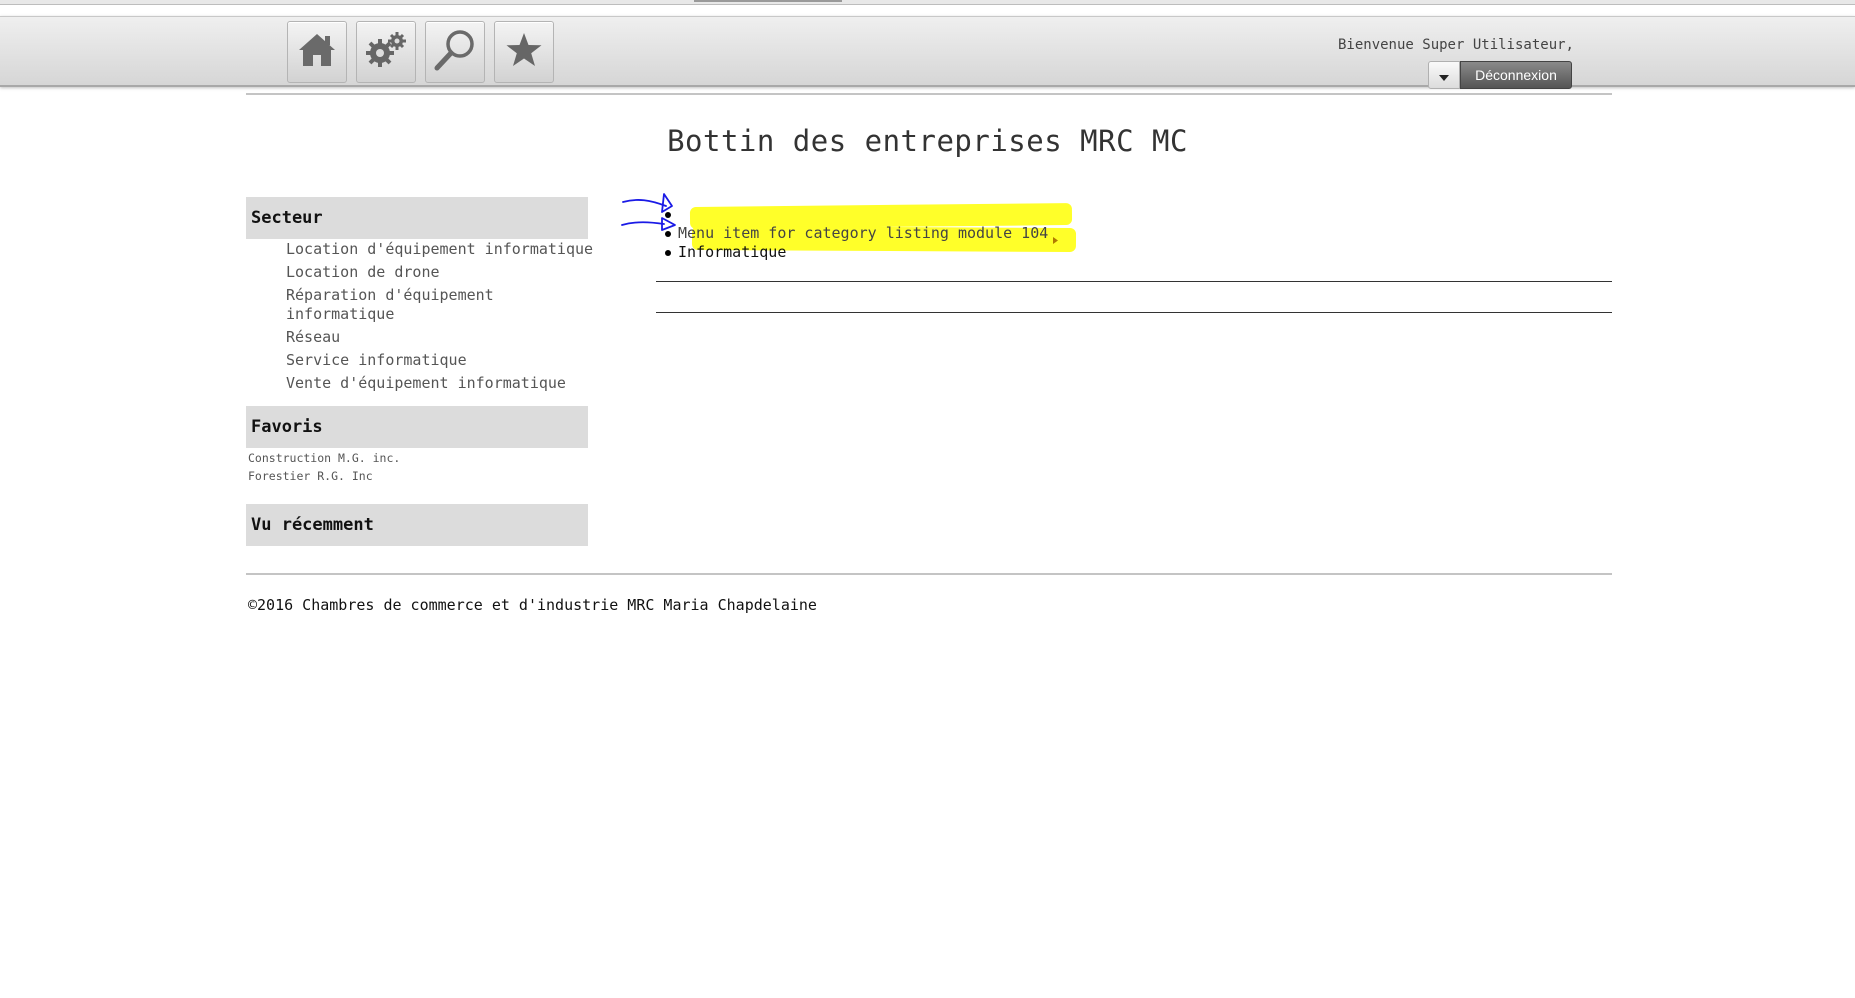  Describe the element at coordinates (441, 383) in the screenshot. I see `sector-item: Vente d'équipement informatique` at that location.